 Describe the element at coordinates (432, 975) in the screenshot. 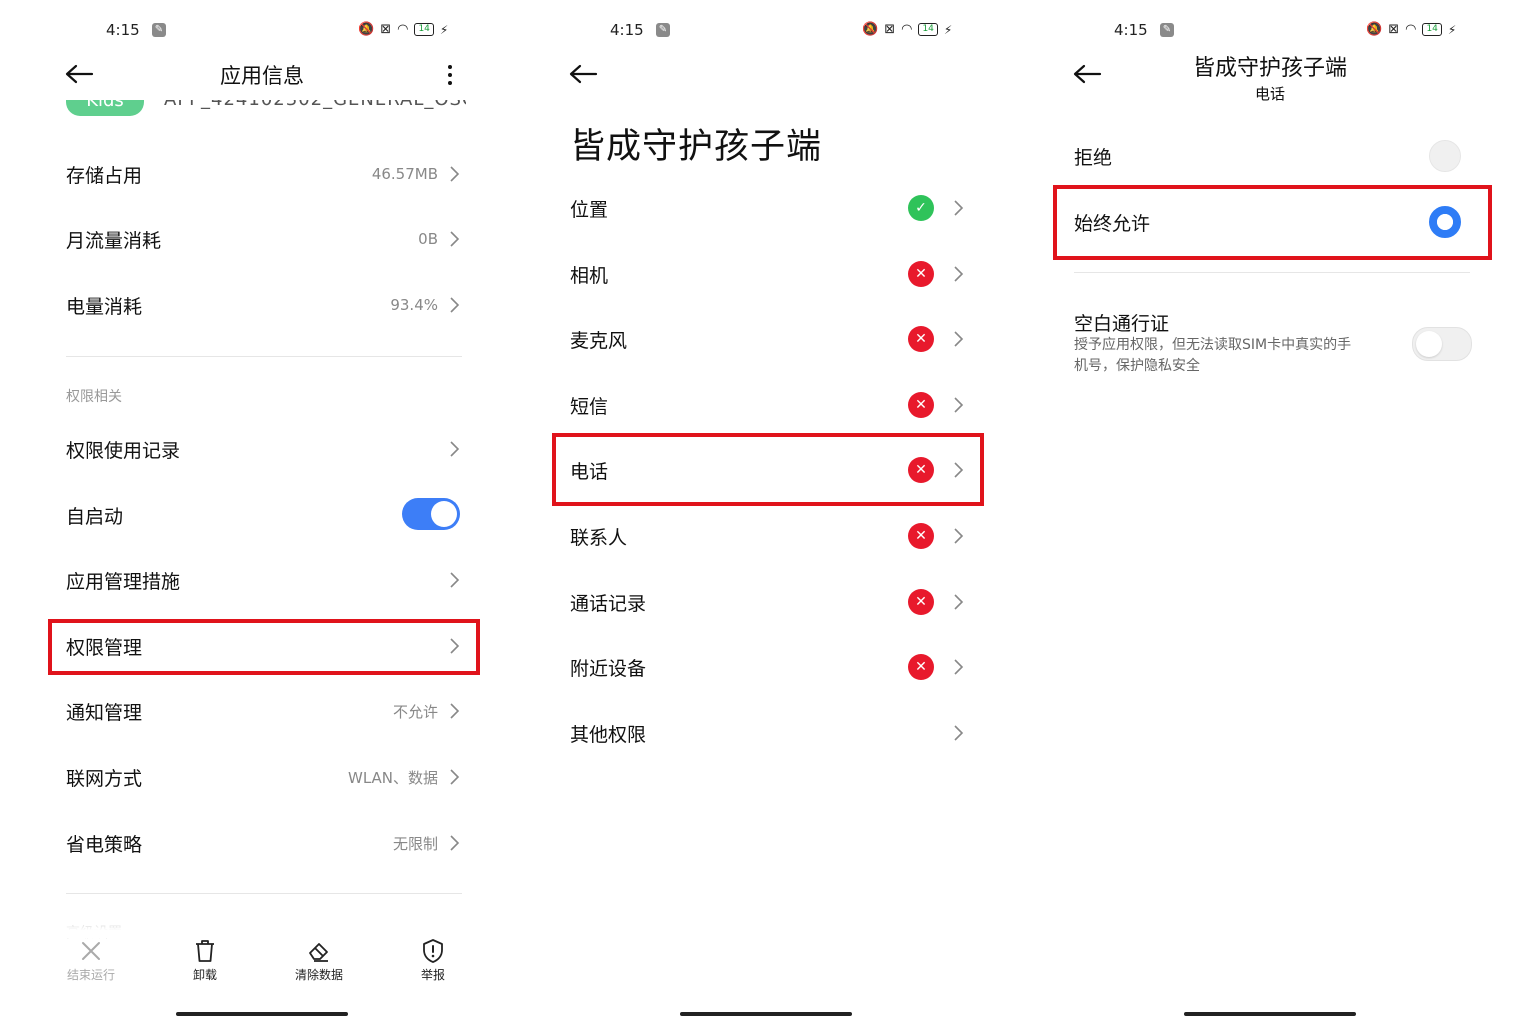

I see `report-label: 举报` at that location.